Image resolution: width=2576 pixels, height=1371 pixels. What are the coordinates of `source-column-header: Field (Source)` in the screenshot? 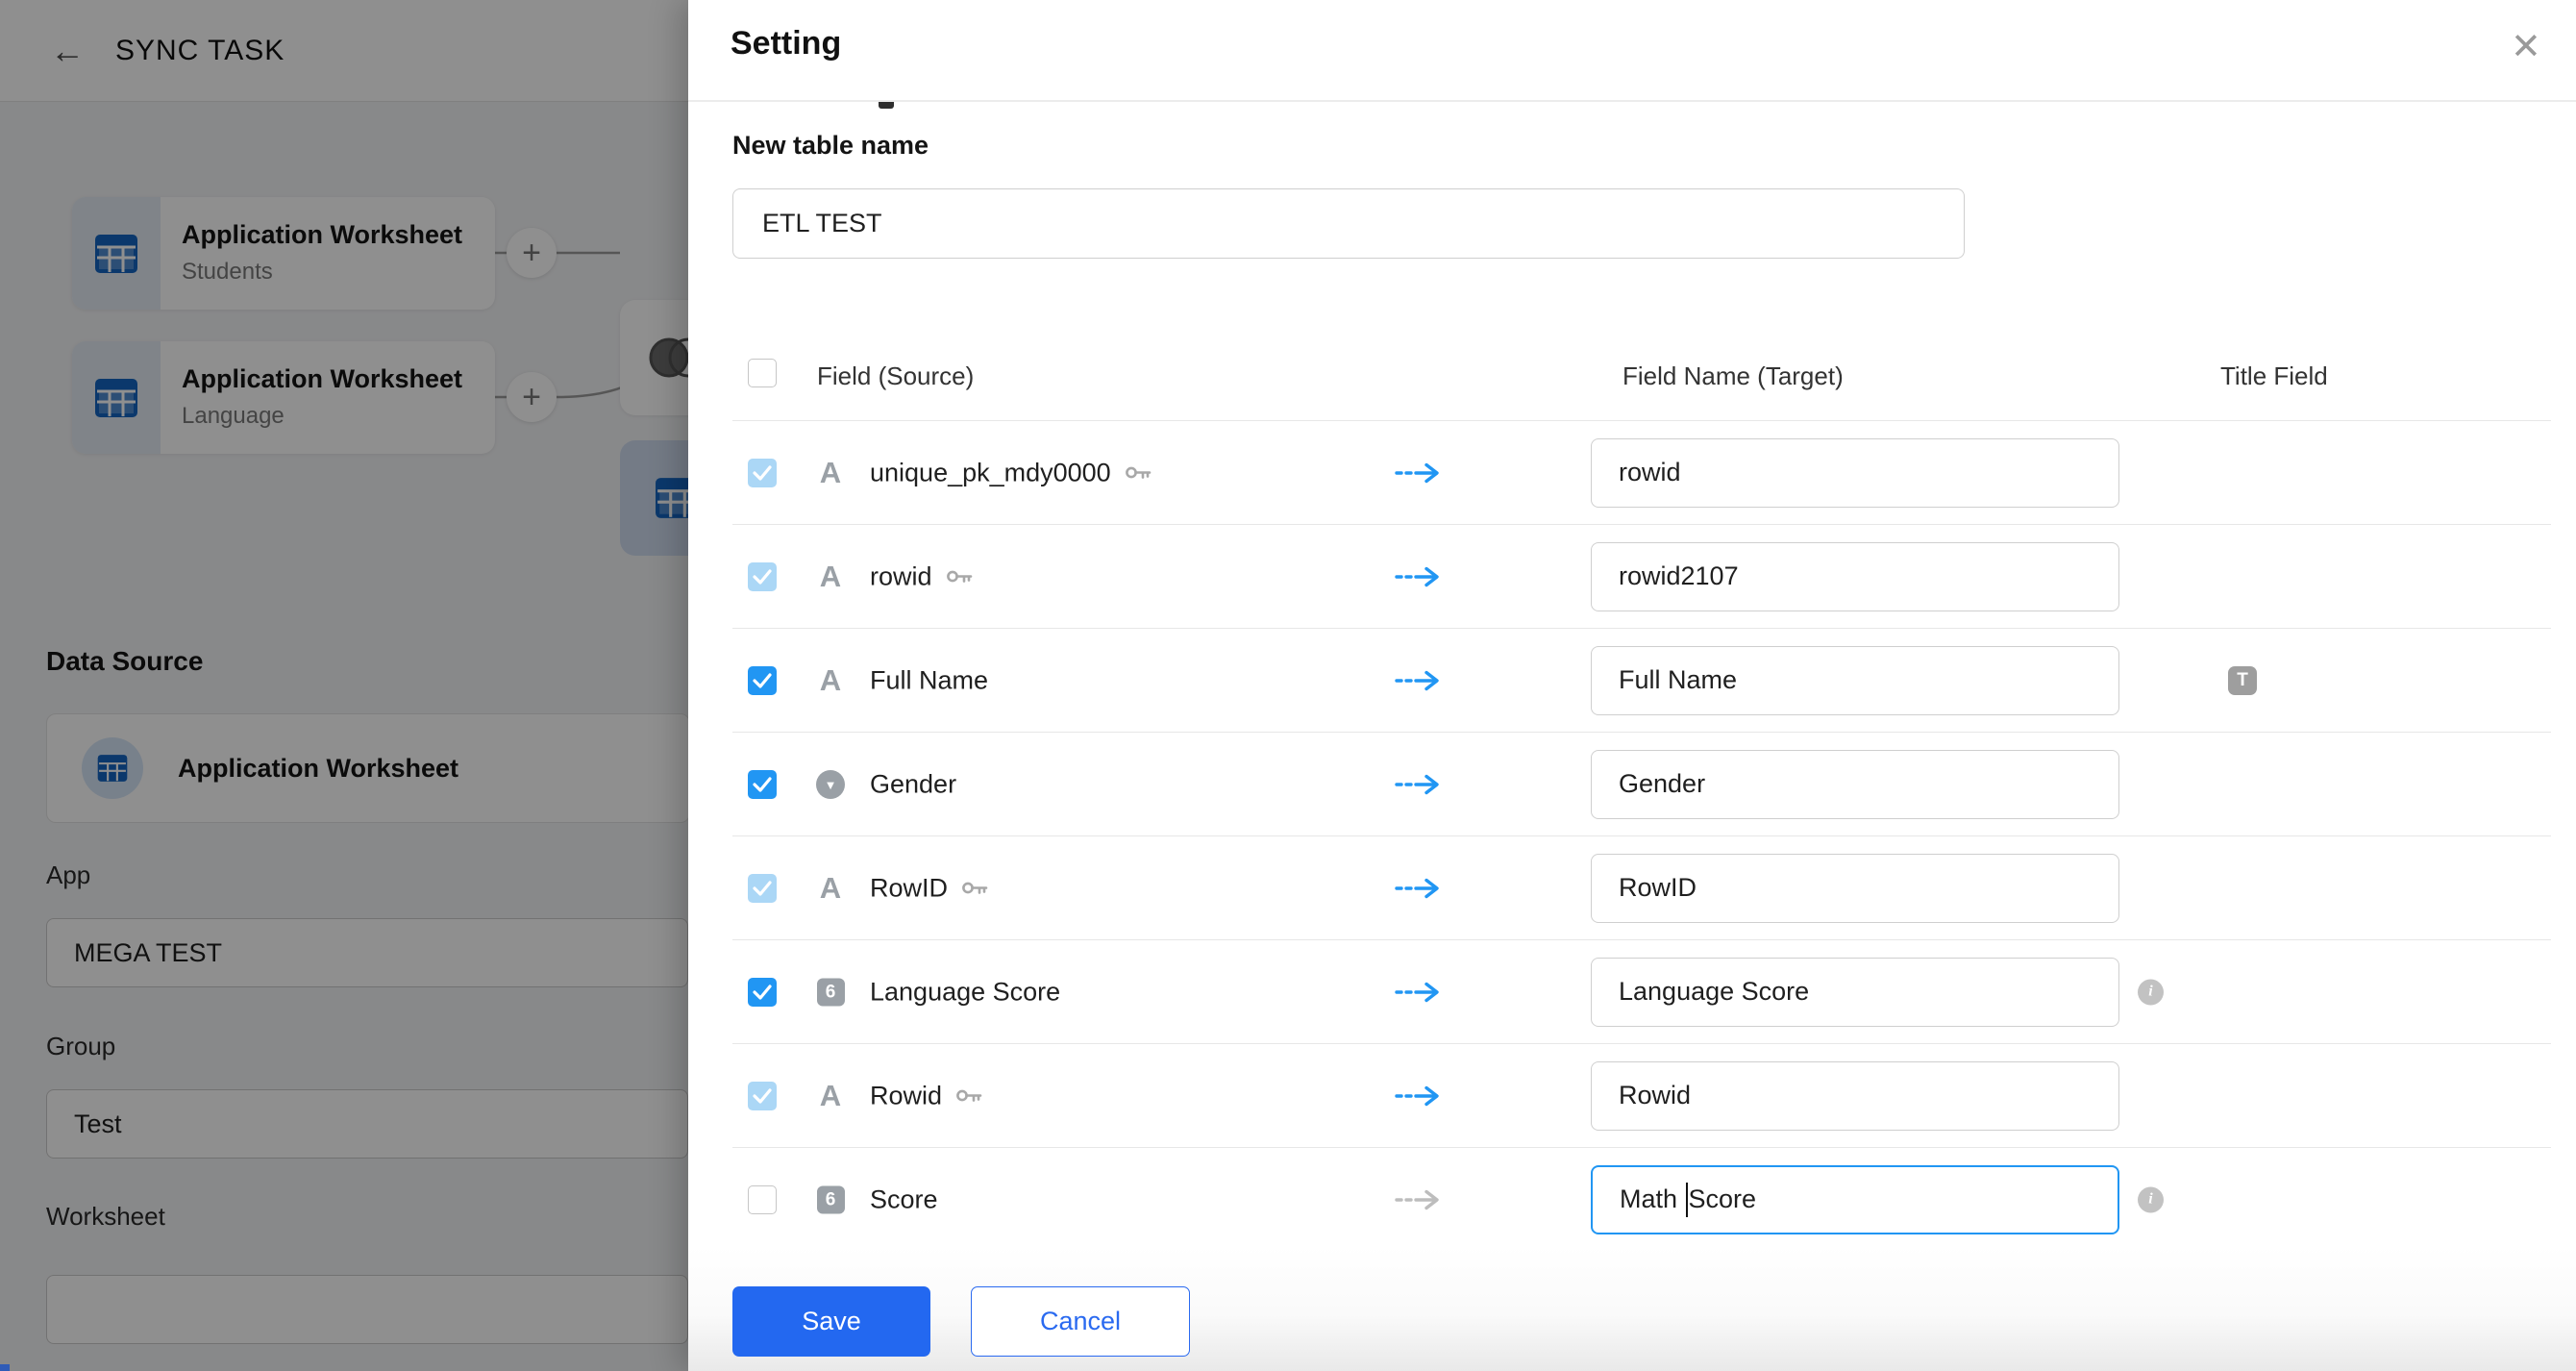 It's located at (896, 375).